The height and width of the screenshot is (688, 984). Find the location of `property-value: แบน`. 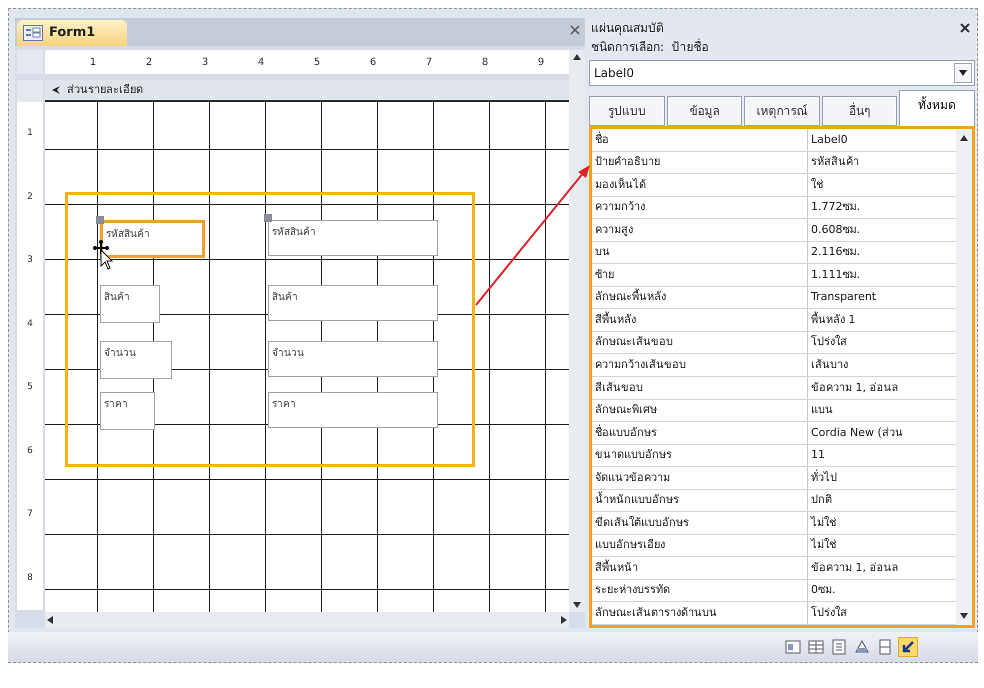

property-value: แบน is located at coordinates (882, 410).